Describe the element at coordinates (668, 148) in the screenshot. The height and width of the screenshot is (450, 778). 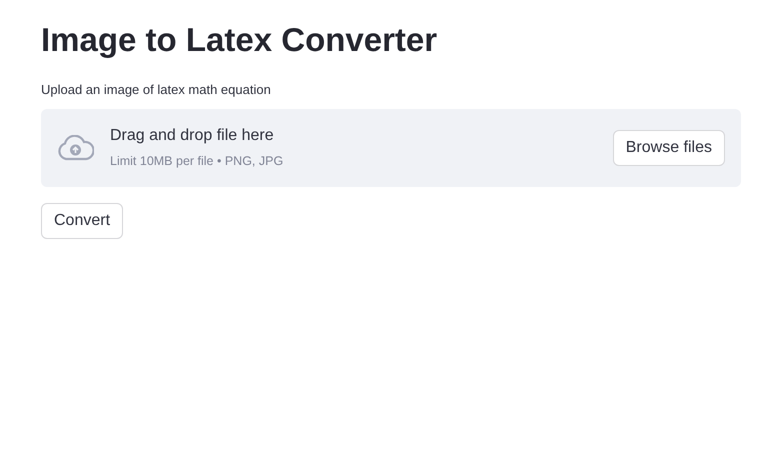
I see `browse-files-button: Browse files` at that location.